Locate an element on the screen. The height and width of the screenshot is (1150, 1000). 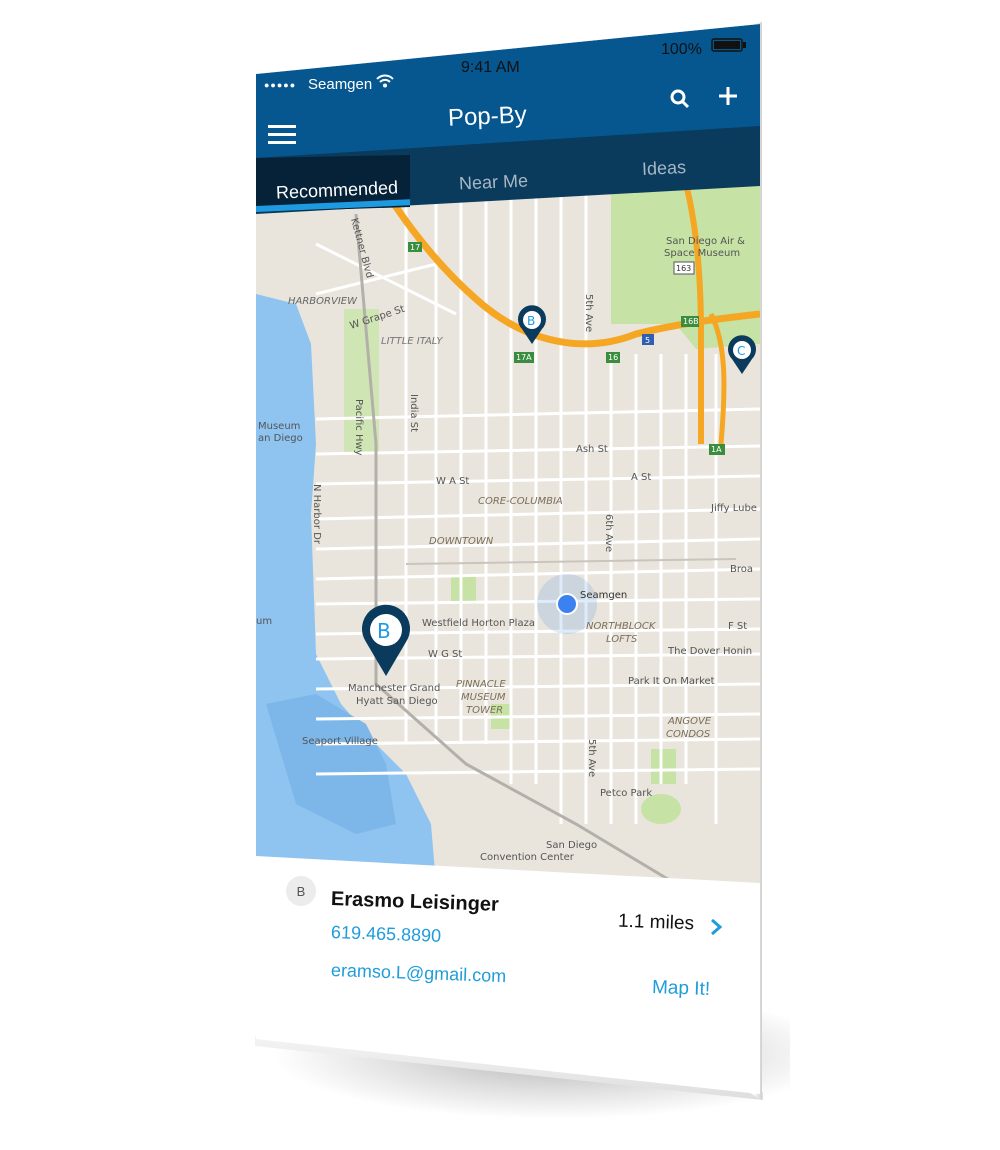
hwy-label-17: 17 is located at coordinates (415, 247).